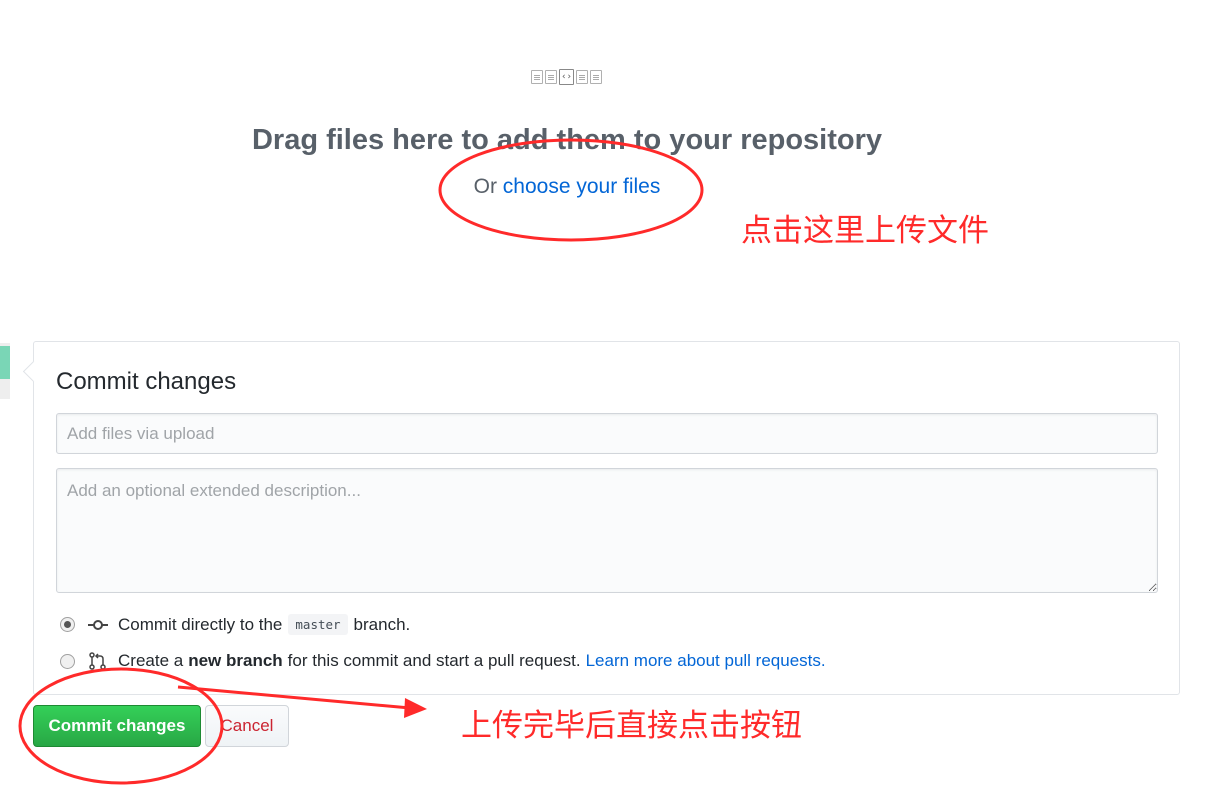 The height and width of the screenshot is (789, 1222). Describe the element at coordinates (537, 77) in the screenshot. I see `file-icon` at that location.